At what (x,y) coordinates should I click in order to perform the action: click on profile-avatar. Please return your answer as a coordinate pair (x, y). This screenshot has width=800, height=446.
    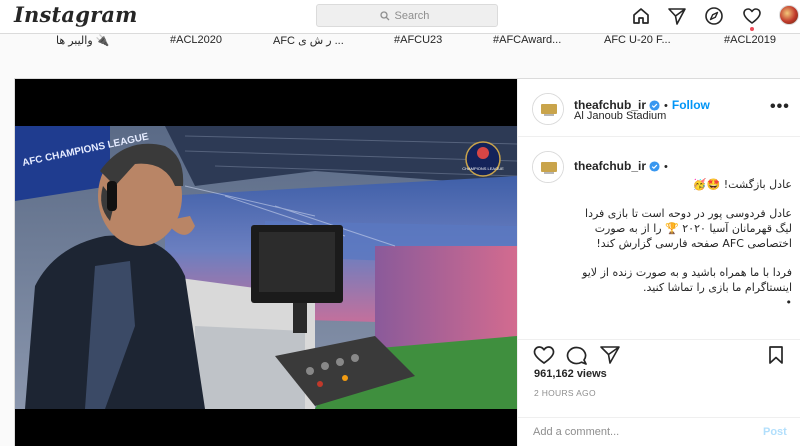
    Looking at the image, I should click on (789, 15).